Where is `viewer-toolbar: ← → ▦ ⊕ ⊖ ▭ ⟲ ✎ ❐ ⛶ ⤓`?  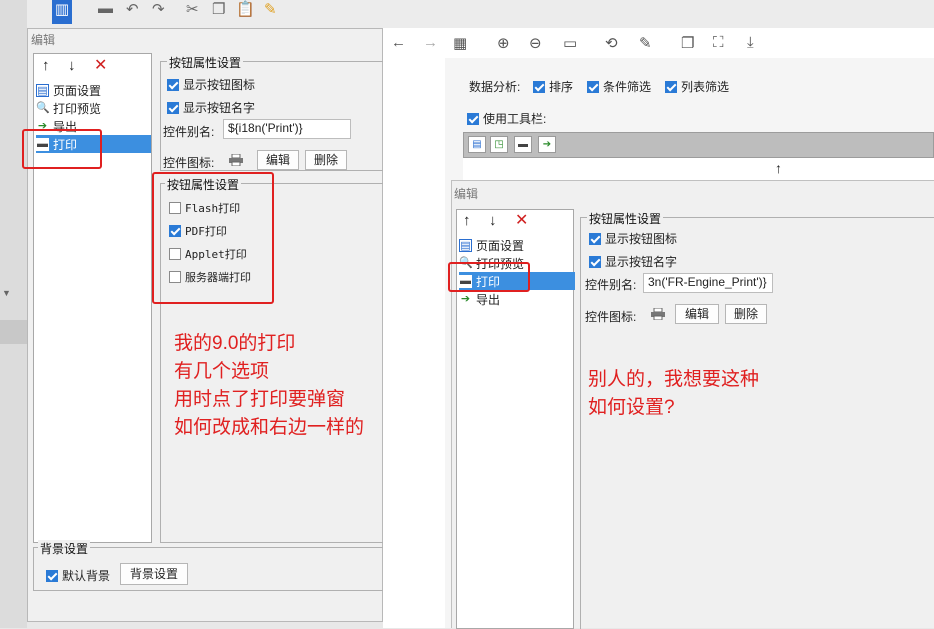 viewer-toolbar: ← → ▦ ⊕ ⊖ ▭ ⟲ ✎ ❐ ⛶ ⤓ is located at coordinates (658, 43).